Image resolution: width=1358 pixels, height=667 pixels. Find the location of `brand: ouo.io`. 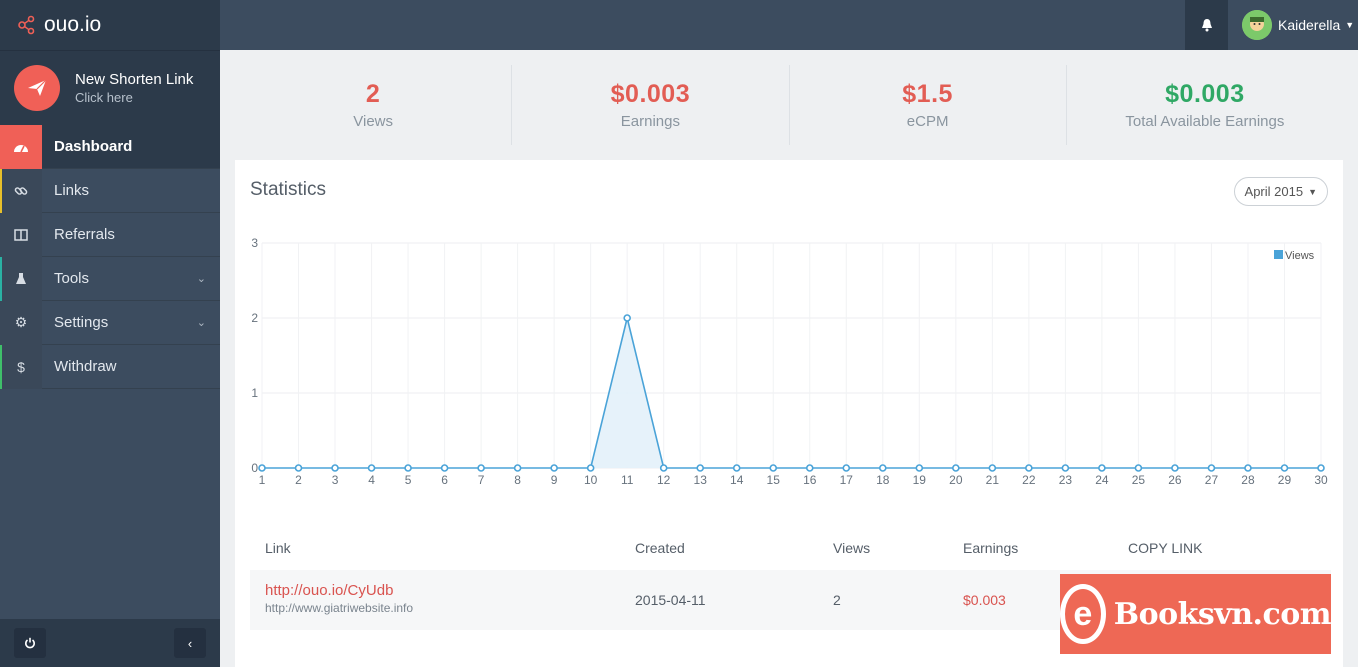

brand: ouo.io is located at coordinates (110, 25).